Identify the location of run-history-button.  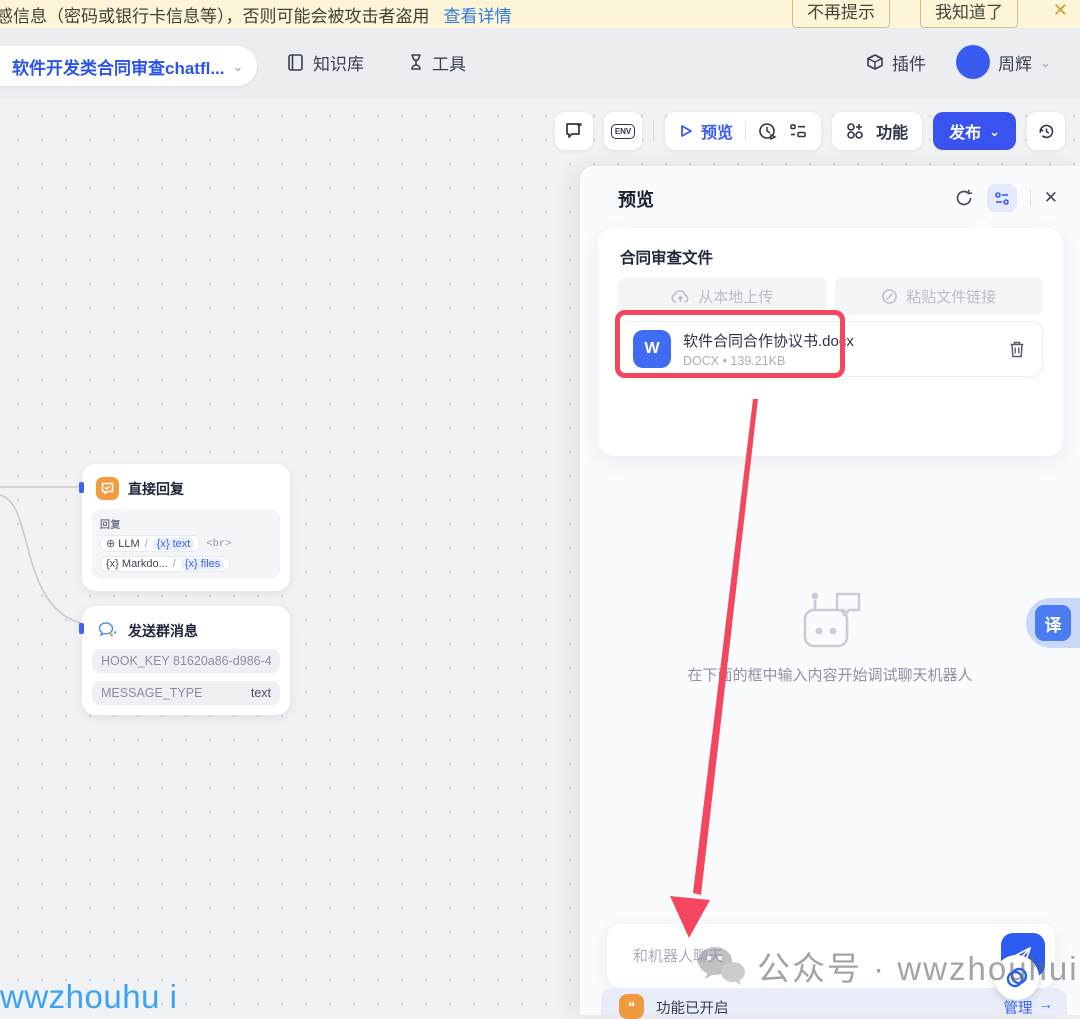
(767, 131).